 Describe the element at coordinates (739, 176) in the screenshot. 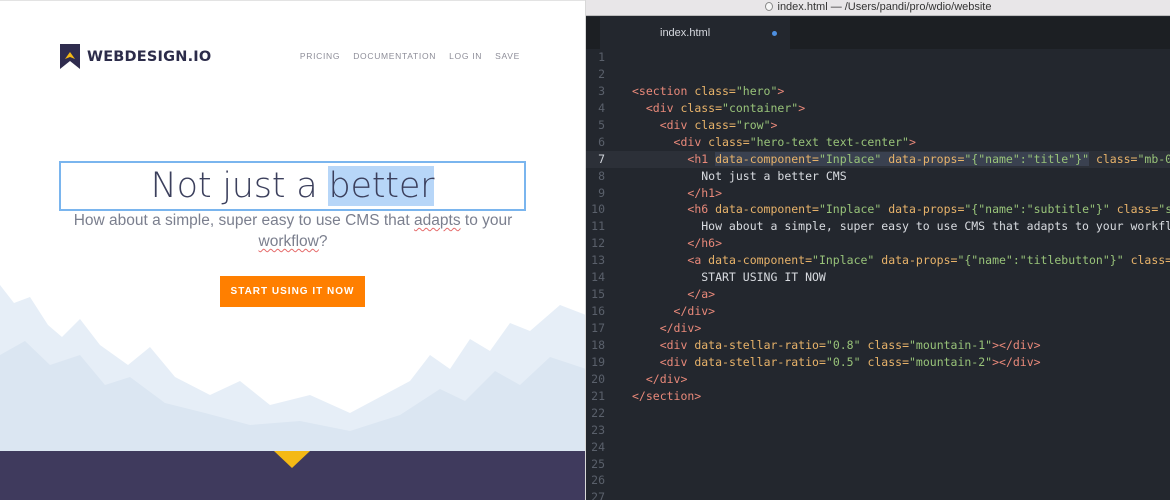

I see `line-source: Not just a better CMS` at that location.